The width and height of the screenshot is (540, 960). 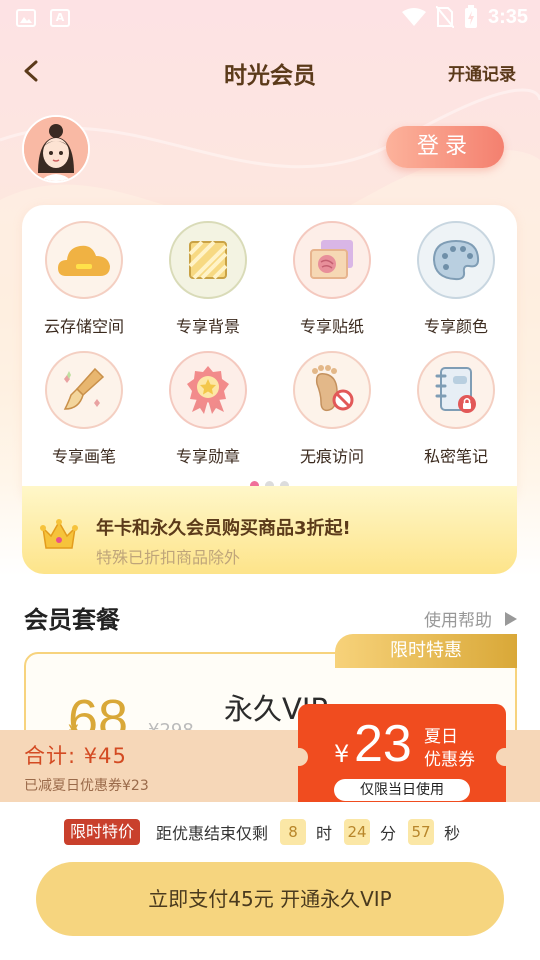 I want to click on cloud-icon, so click(x=84, y=260).